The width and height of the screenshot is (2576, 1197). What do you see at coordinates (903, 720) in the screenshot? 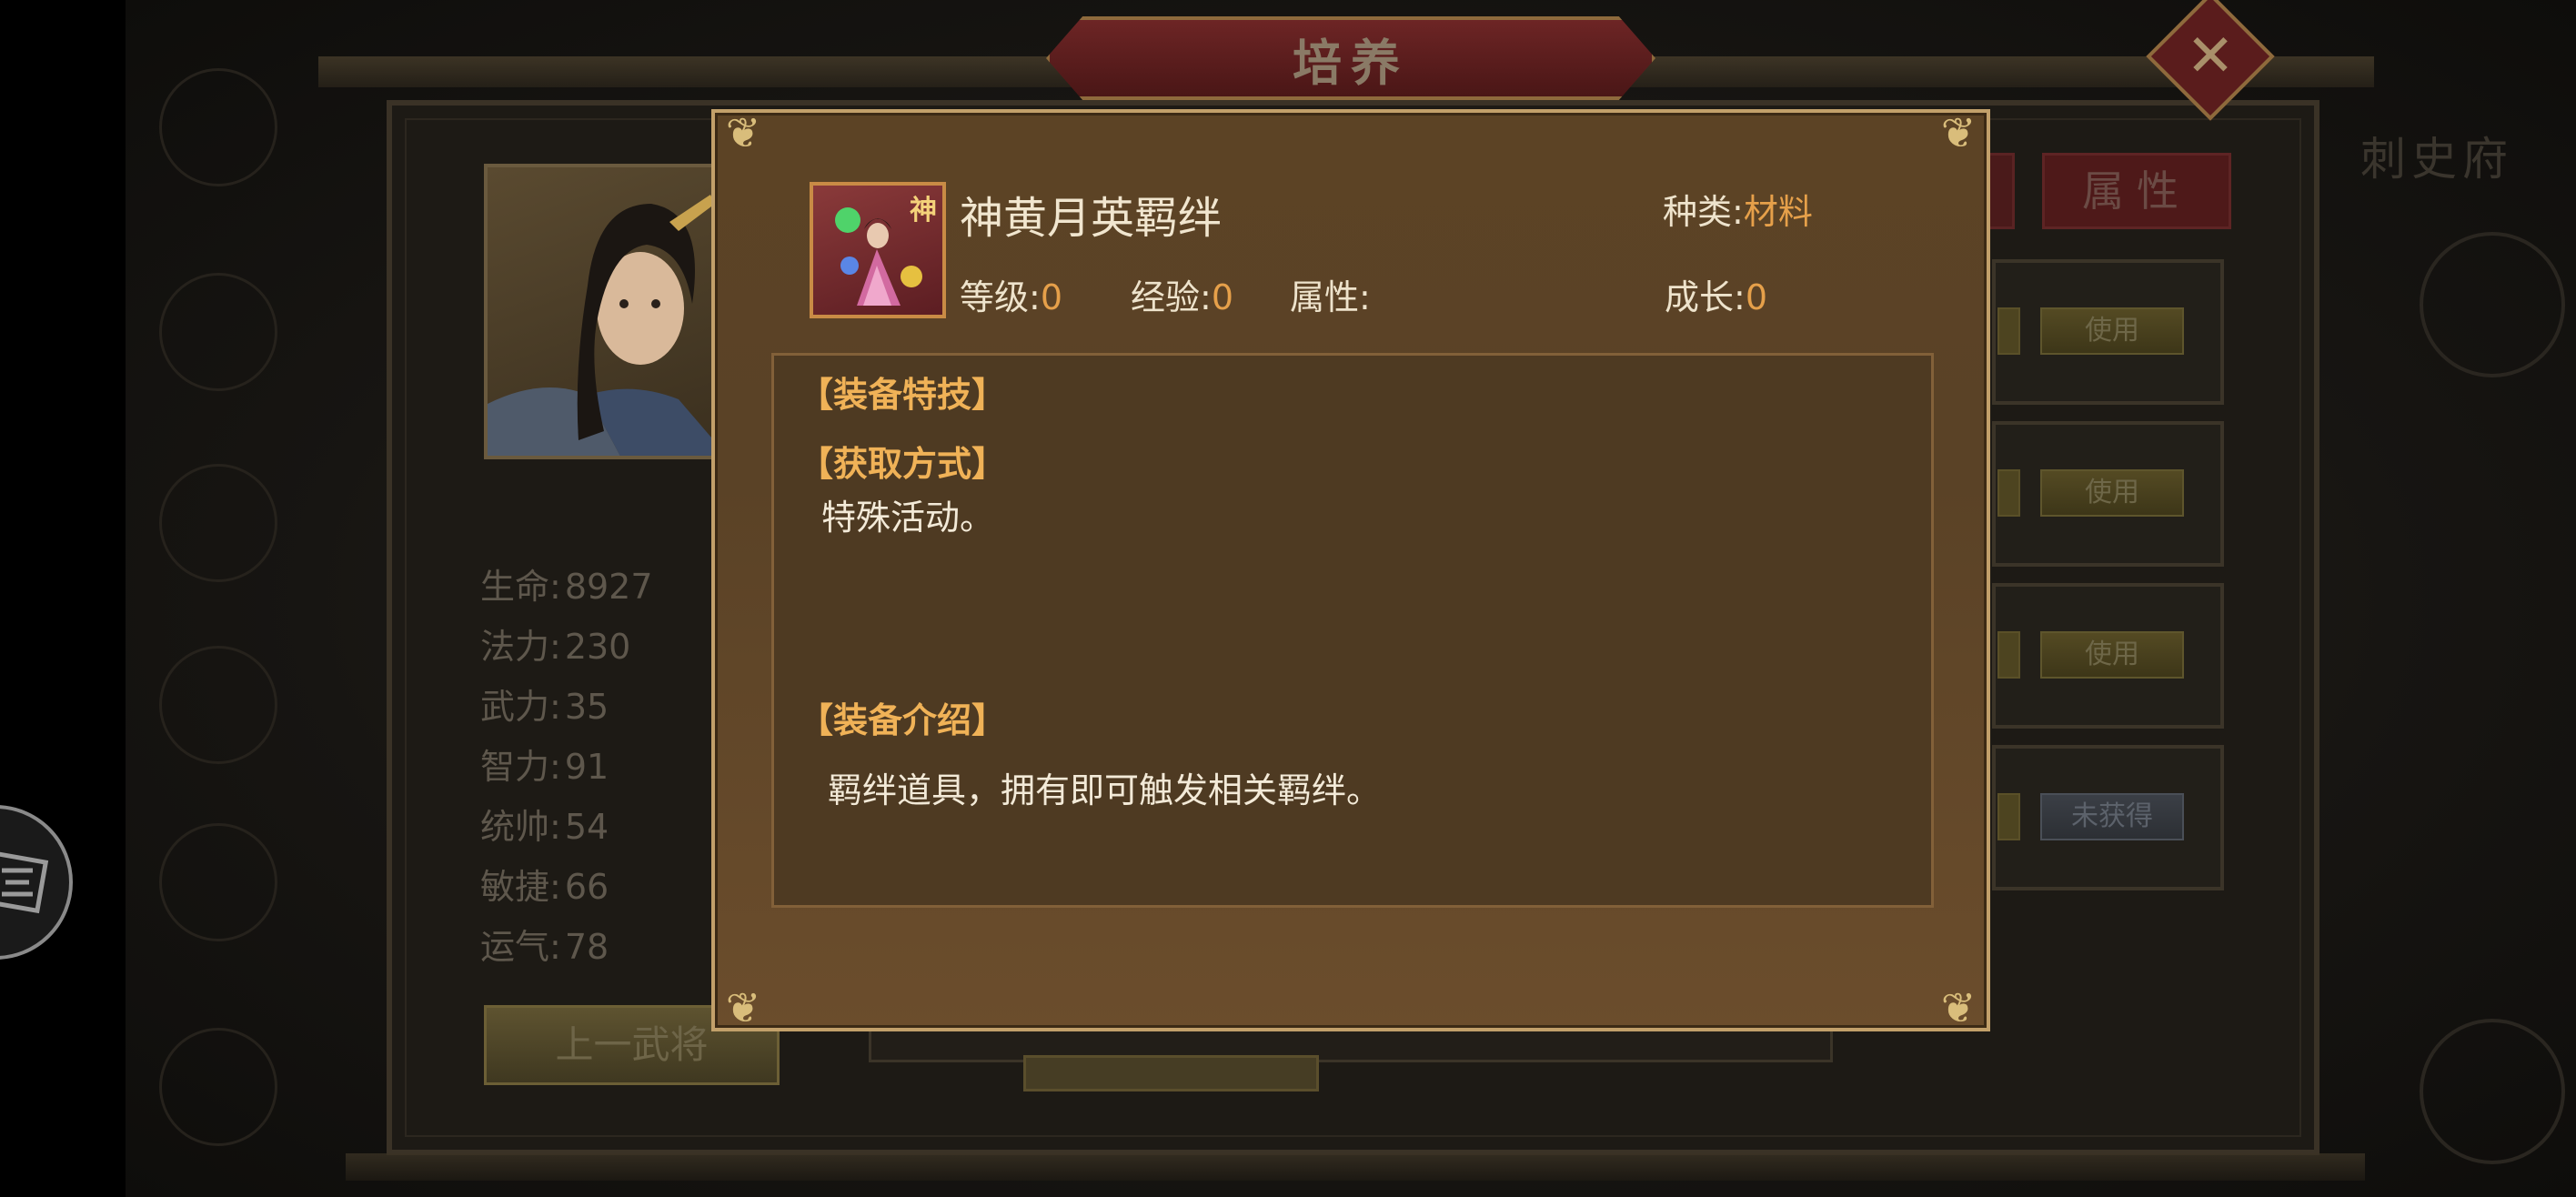
I see `section-intro-heading: 【装备介绍】` at bounding box center [903, 720].